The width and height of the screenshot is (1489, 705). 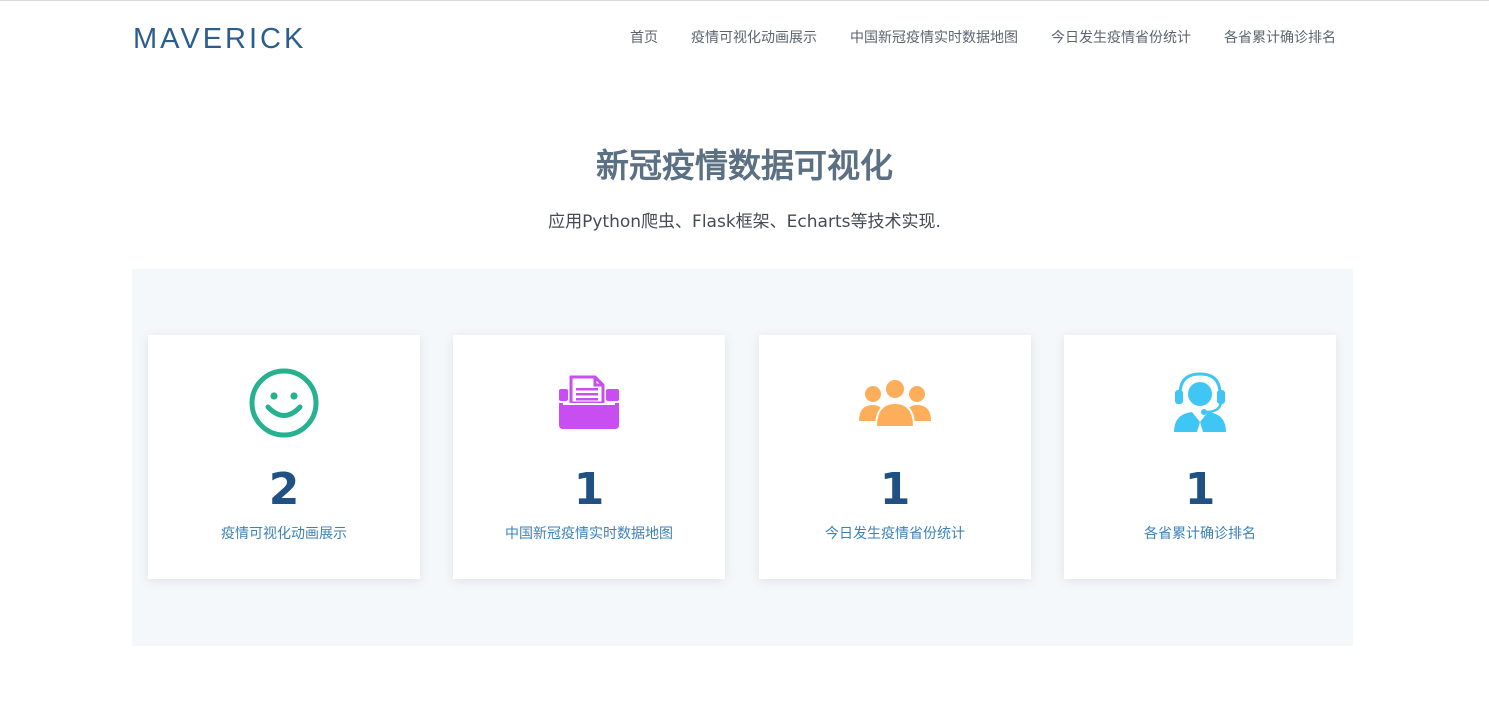 I want to click on page-subtitle: 应用Python爬虫、Flask框架、Echarts等技术实现., so click(x=744, y=222).